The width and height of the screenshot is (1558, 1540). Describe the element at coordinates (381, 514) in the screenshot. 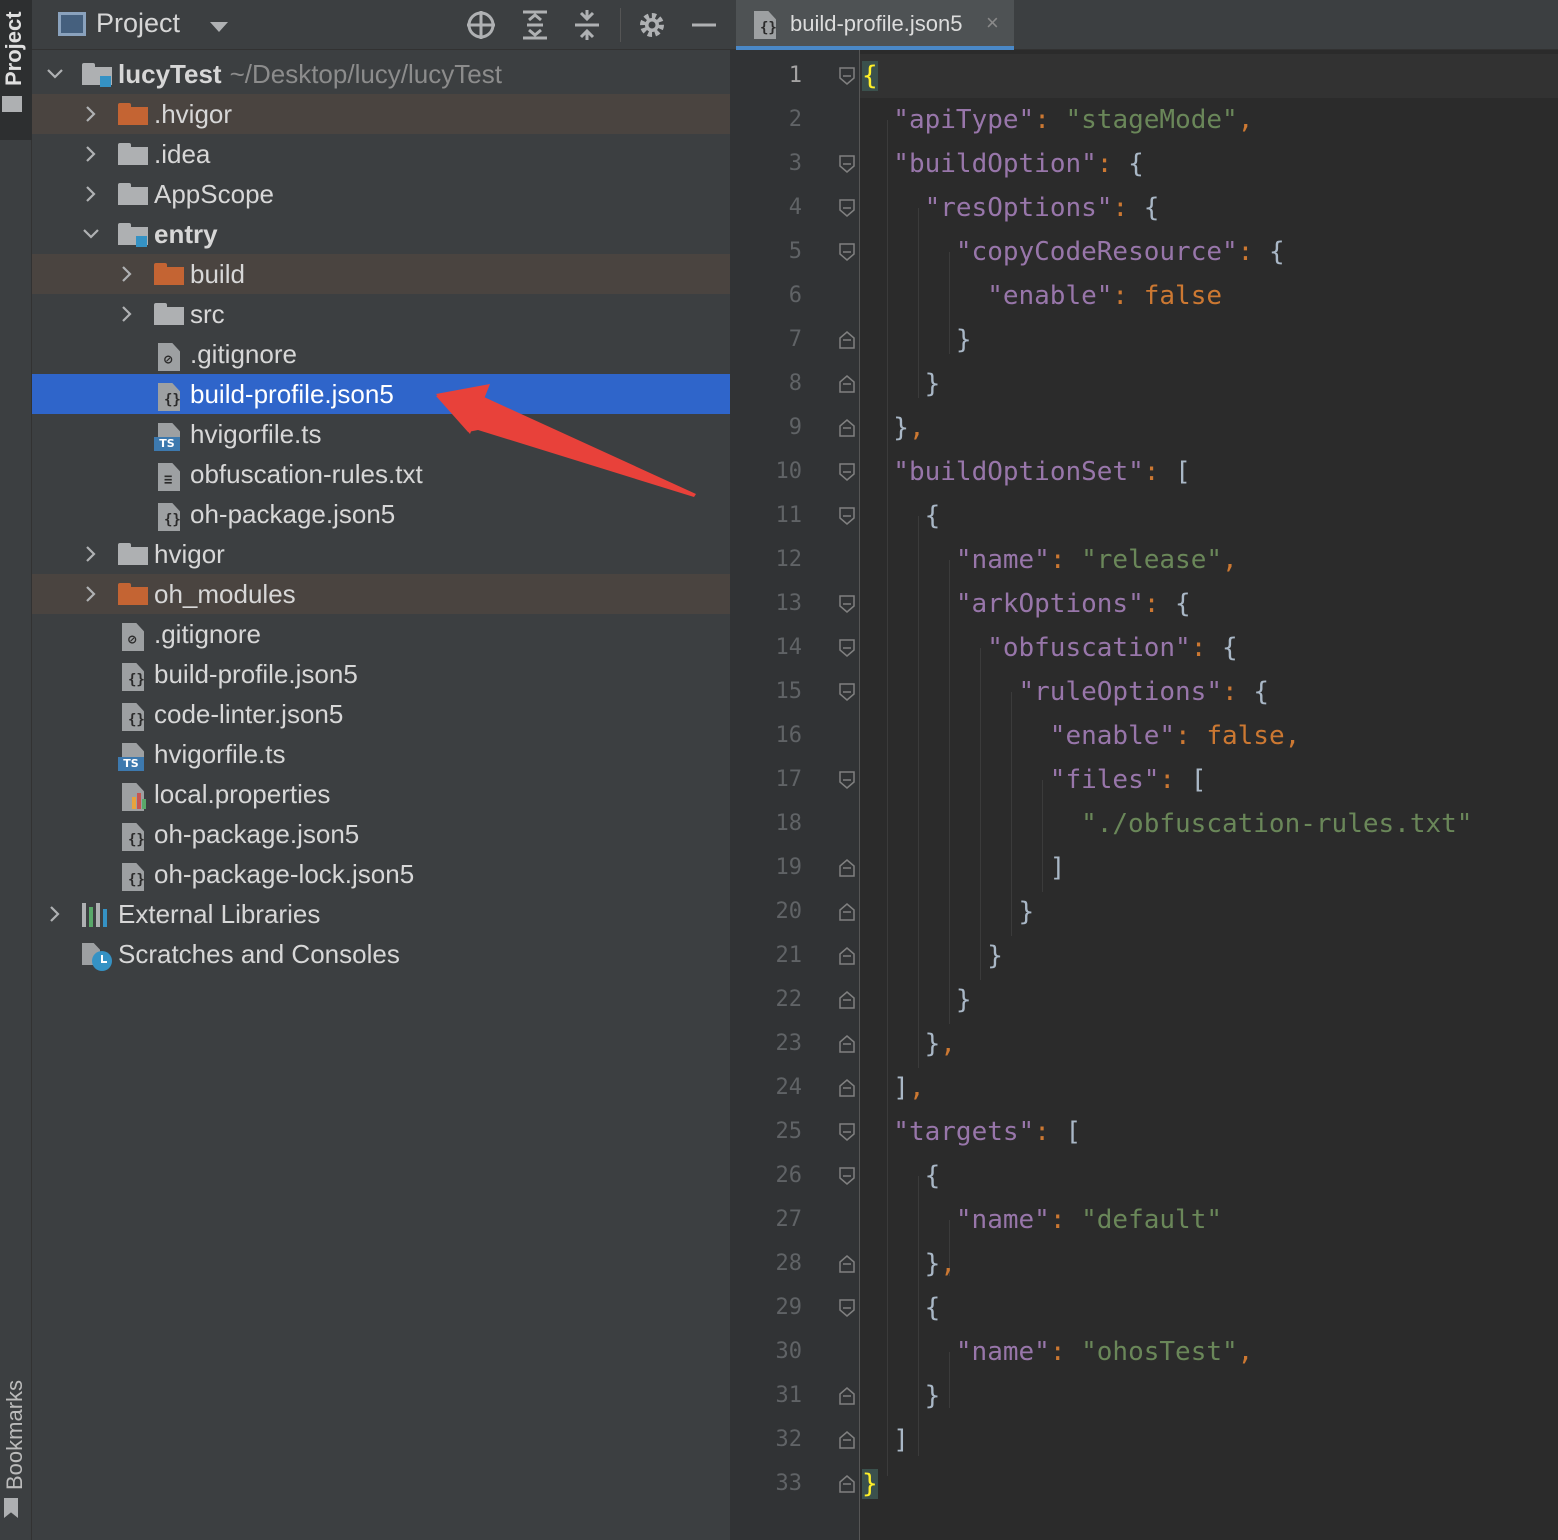

I see `tree-row-entry-oh-package: {} oh-package.json5` at that location.